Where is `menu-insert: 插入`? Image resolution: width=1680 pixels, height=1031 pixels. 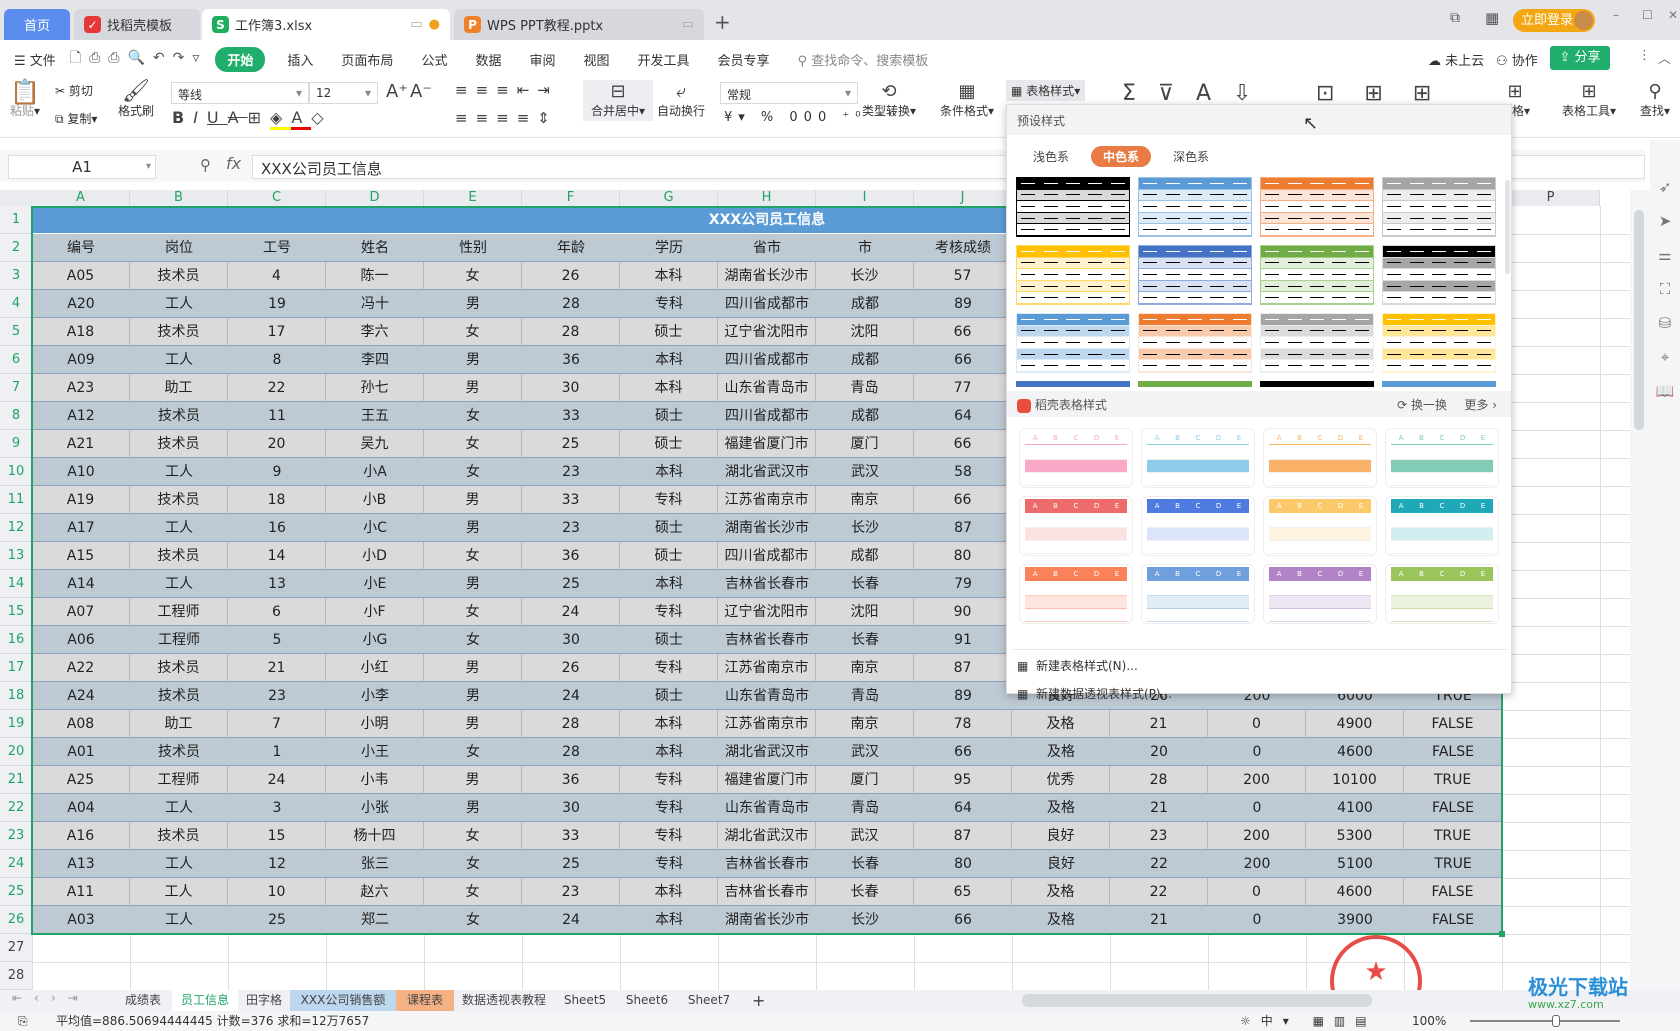
menu-insert: 插入 is located at coordinates (300, 59).